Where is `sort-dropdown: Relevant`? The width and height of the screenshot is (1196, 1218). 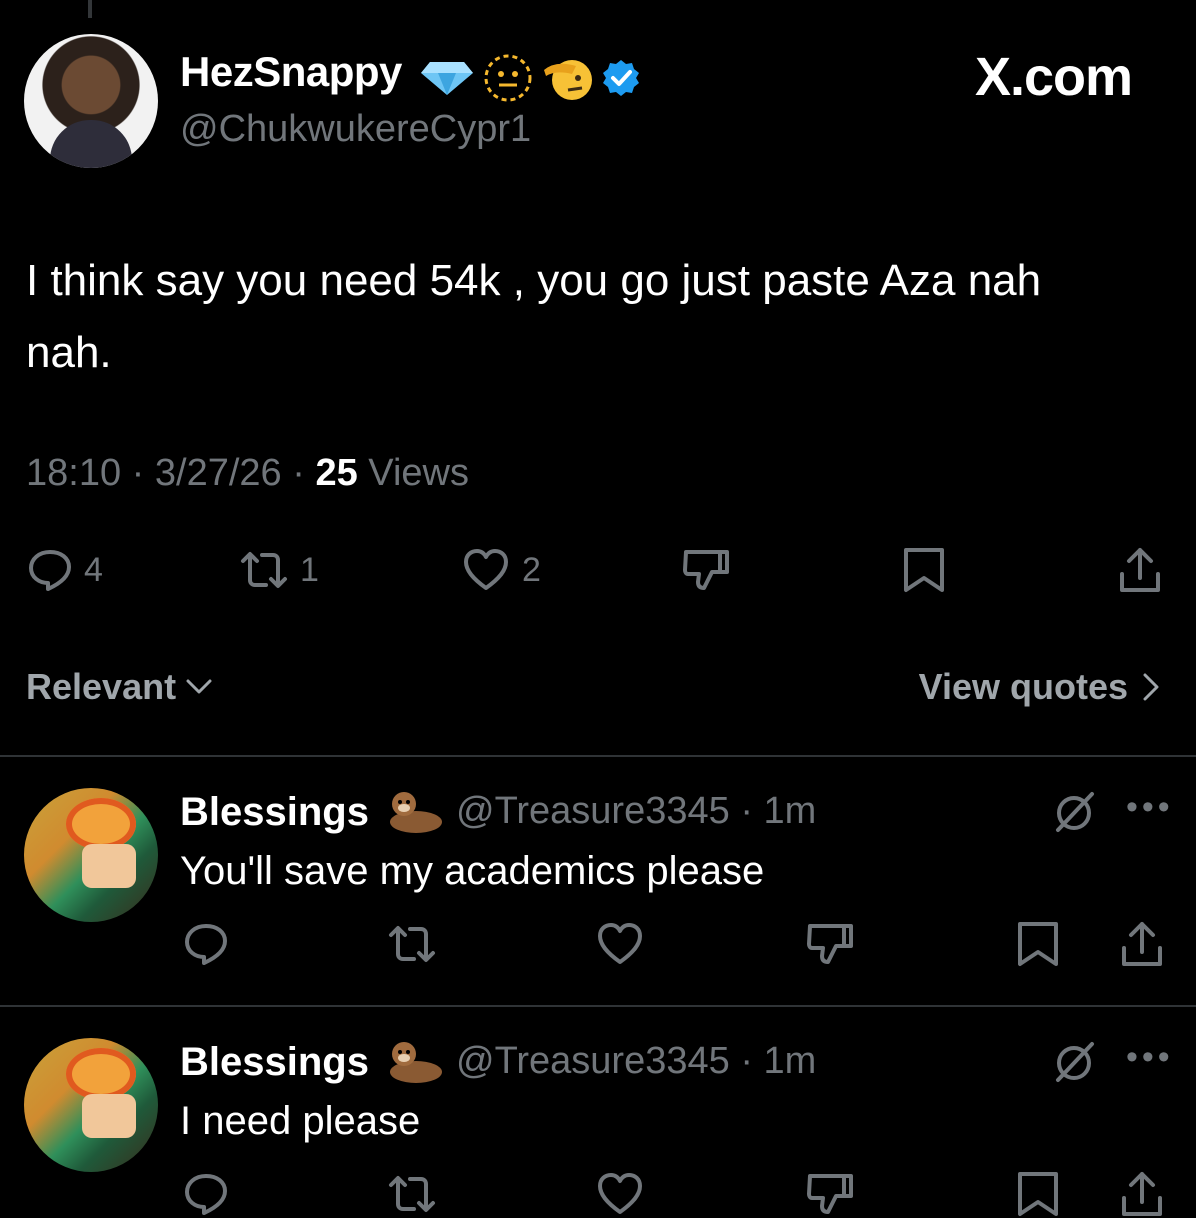 sort-dropdown: Relevant is located at coordinates (119, 687).